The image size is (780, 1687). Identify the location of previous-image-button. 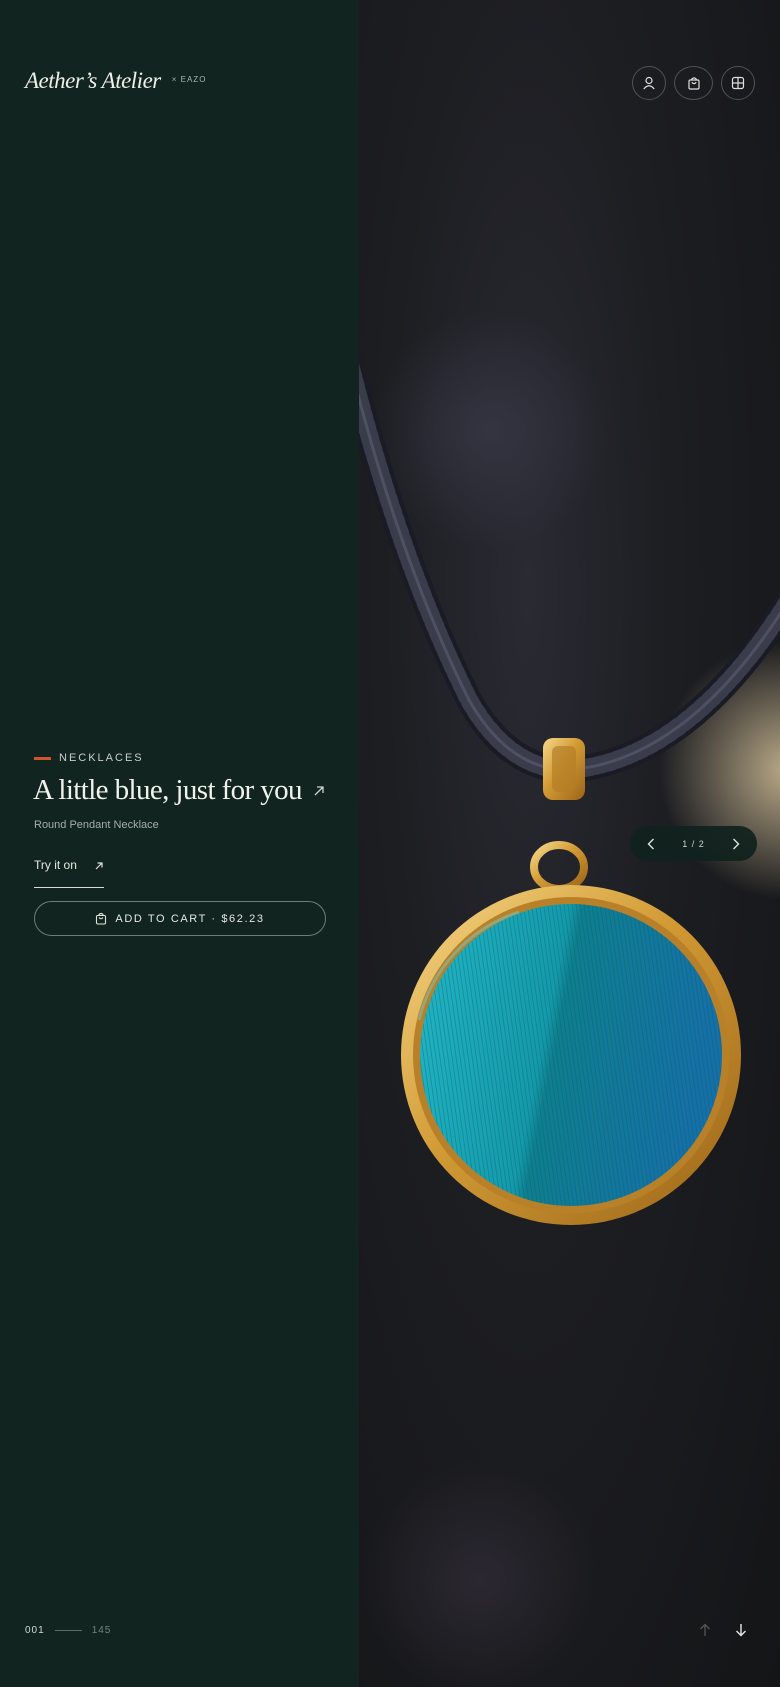
(651, 844).